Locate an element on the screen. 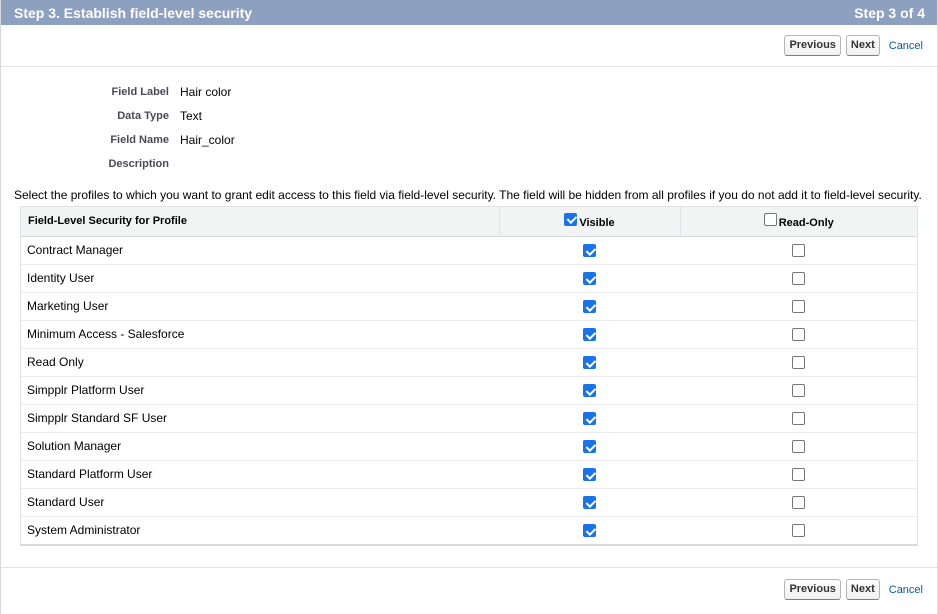 Image resolution: width=938 pixels, height=614 pixels. profile-name: Standard Platform User is located at coordinates (260, 474).